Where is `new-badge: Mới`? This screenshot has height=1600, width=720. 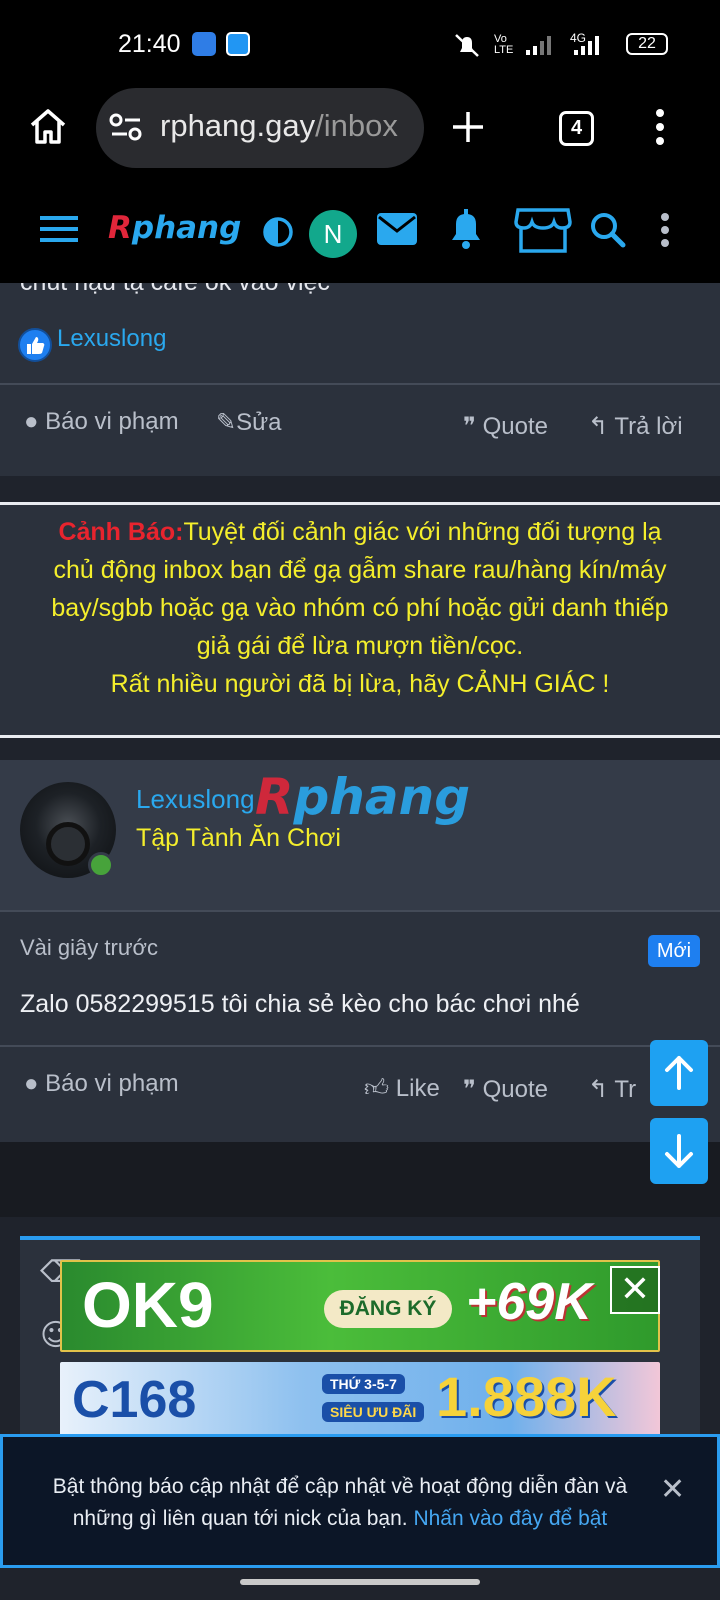
new-badge: Mới is located at coordinates (674, 951).